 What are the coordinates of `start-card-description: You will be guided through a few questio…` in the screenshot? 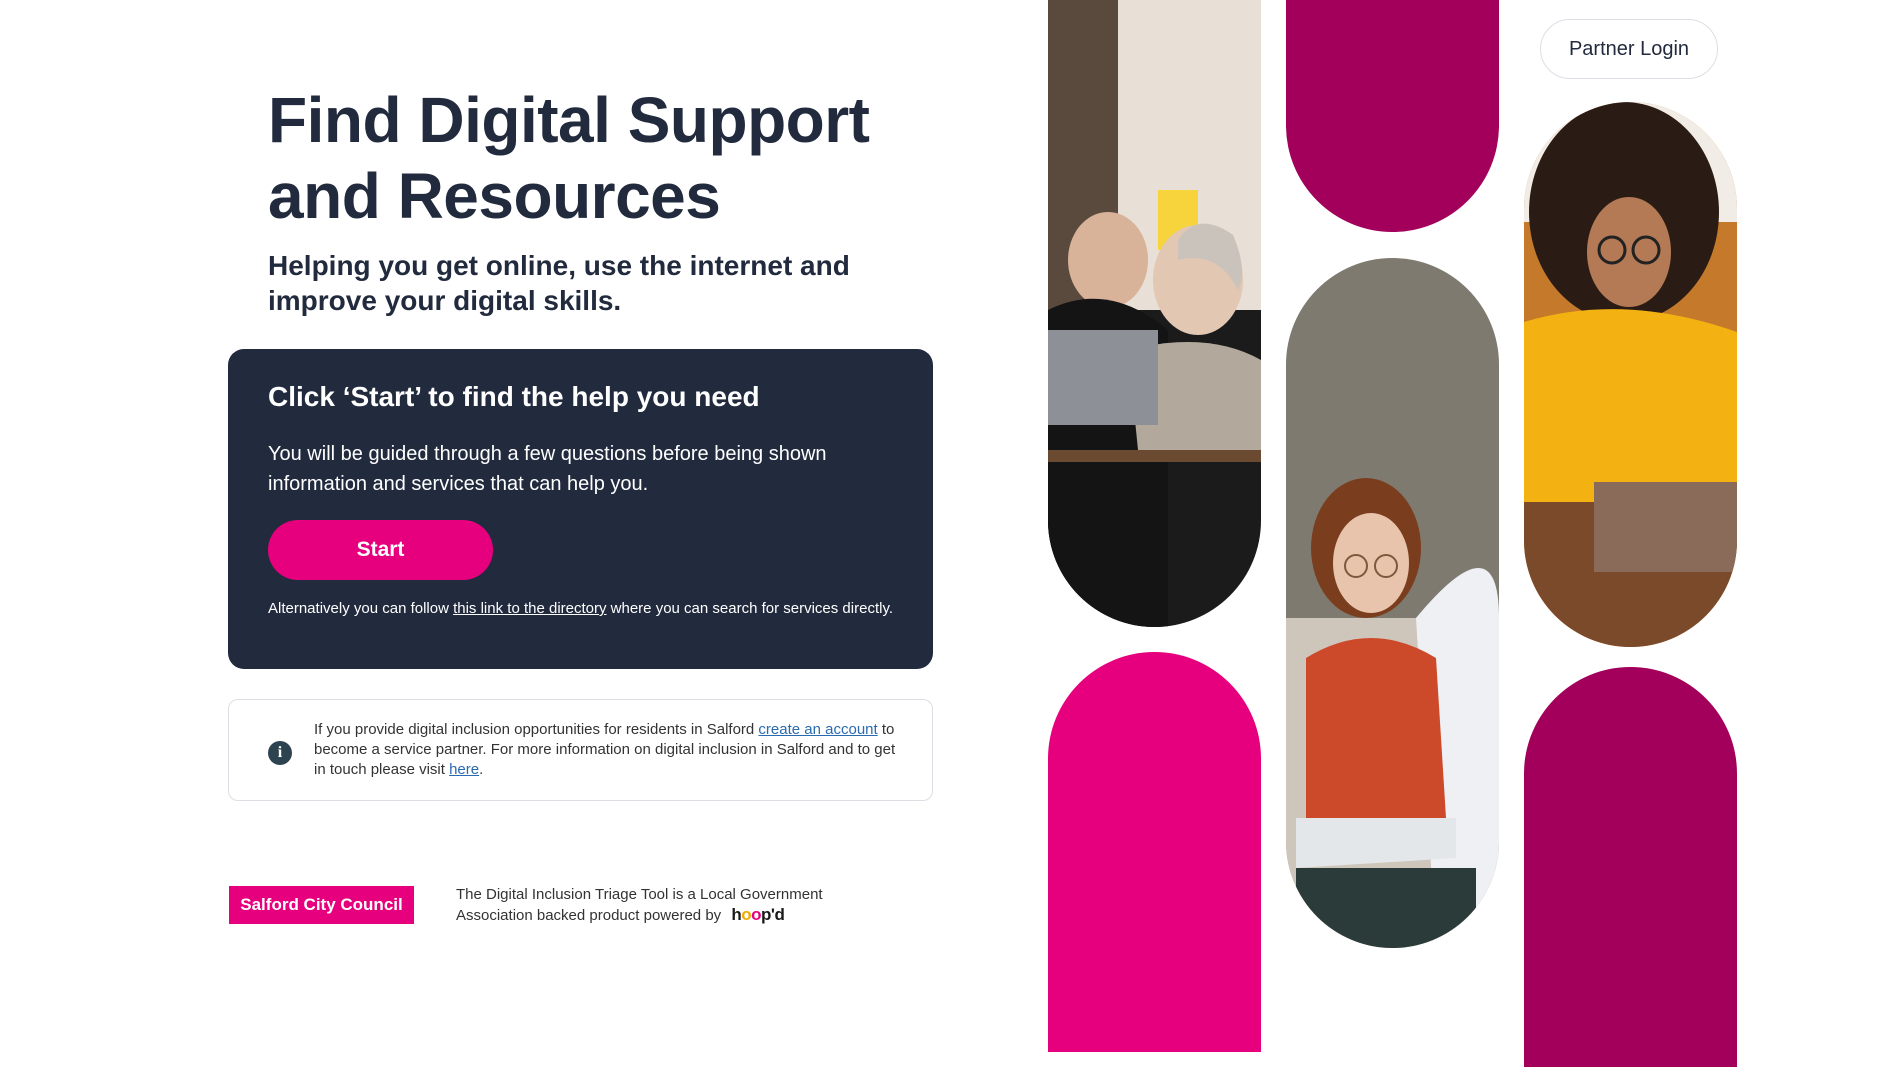 It's located at (547, 469).